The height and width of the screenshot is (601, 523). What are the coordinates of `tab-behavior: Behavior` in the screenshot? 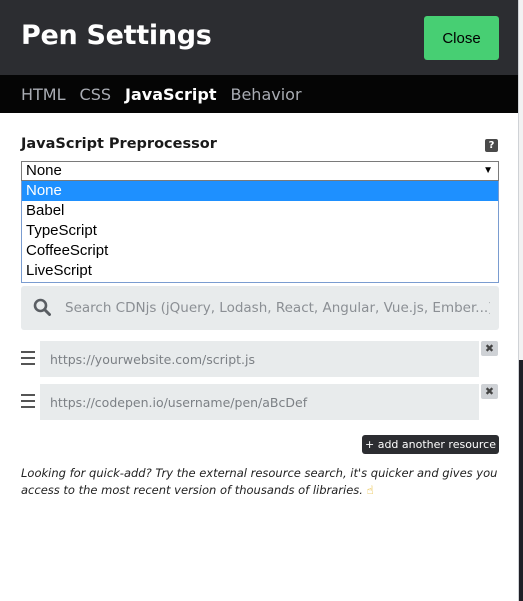 It's located at (265, 94).